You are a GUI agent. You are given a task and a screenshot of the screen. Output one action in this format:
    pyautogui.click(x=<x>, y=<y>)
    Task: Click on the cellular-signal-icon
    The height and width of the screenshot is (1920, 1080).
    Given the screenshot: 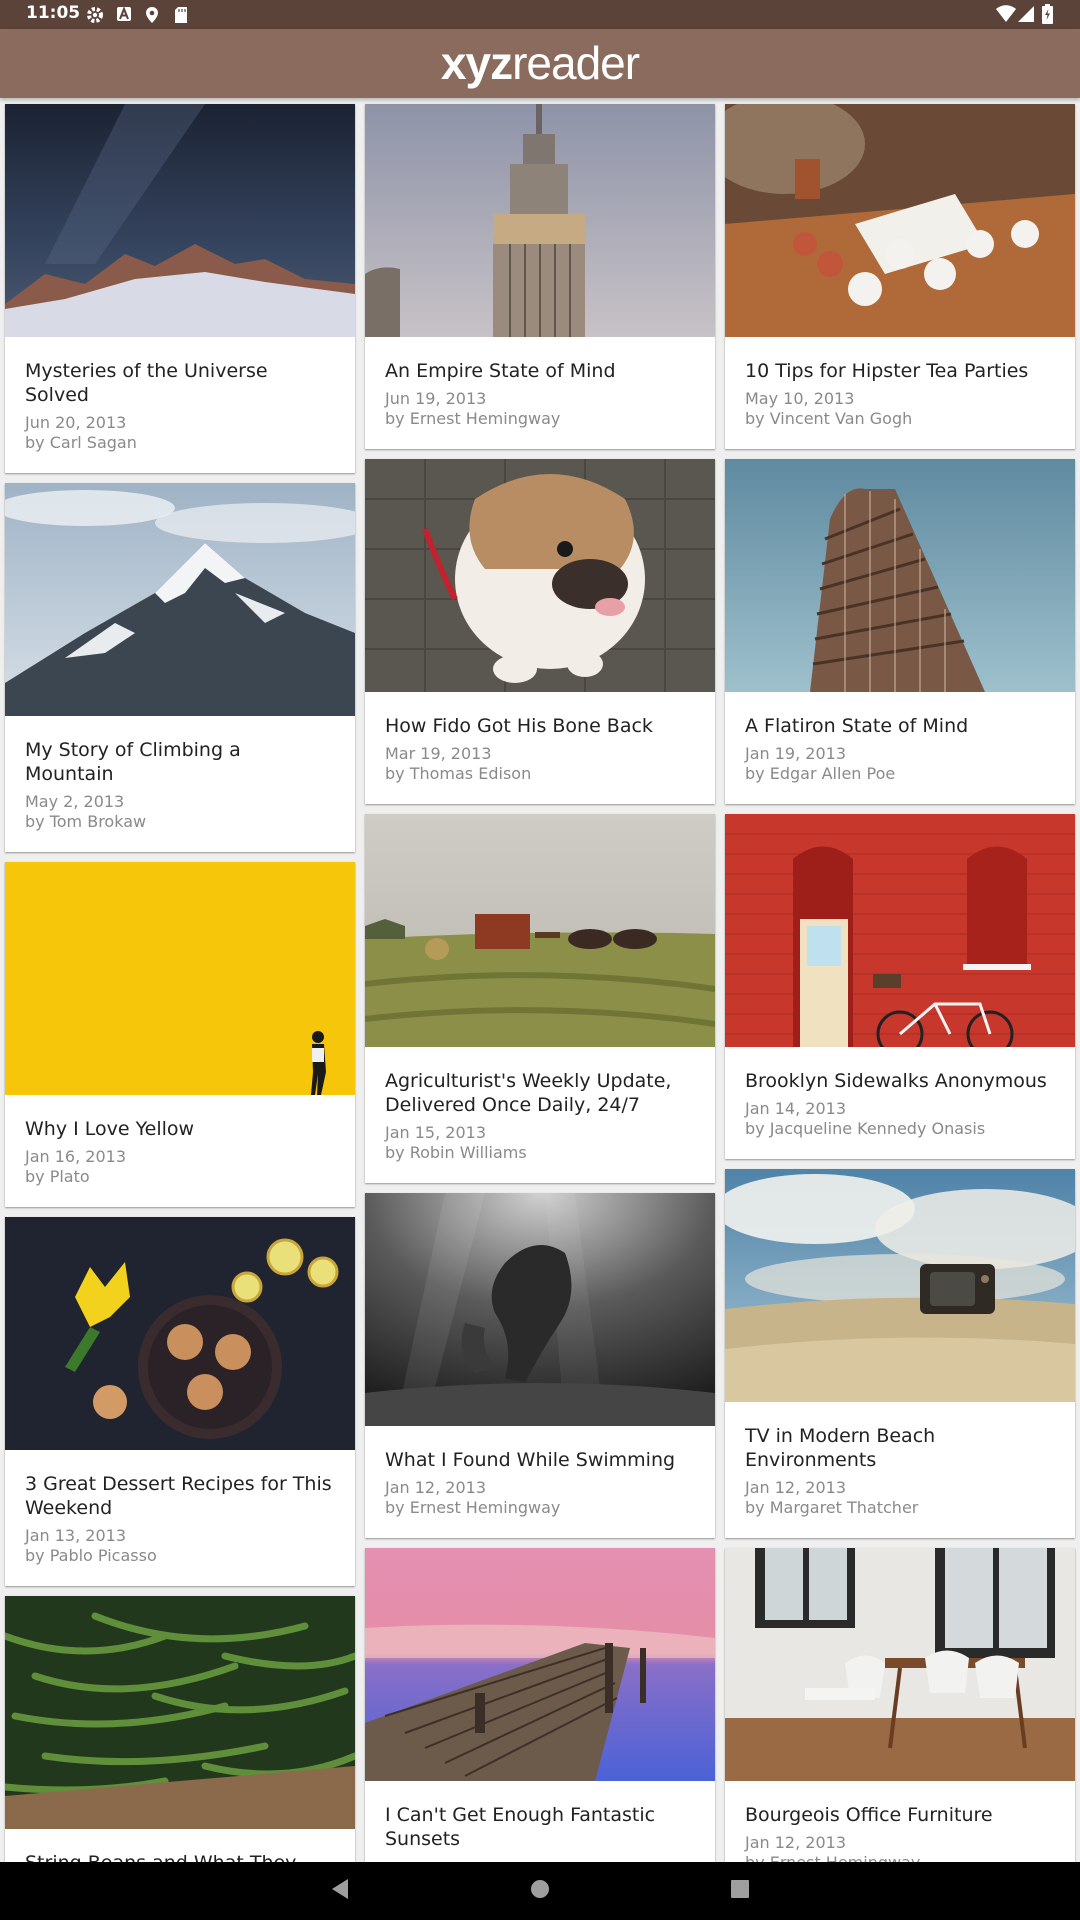 What is the action you would take?
    pyautogui.click(x=1026, y=16)
    